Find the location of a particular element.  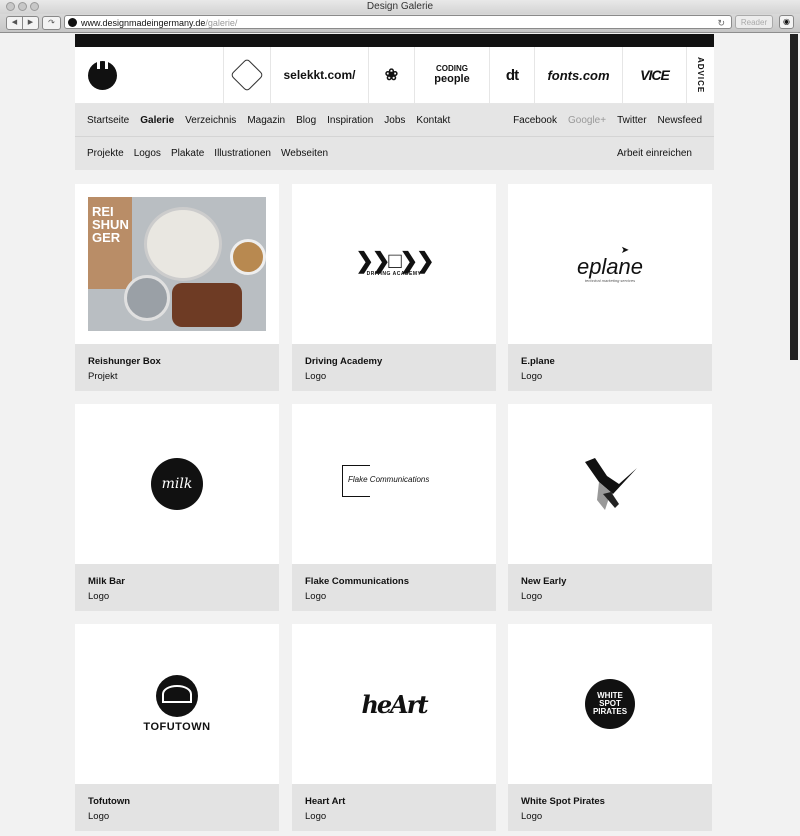

card-title: New Early is located at coordinates (610, 581).